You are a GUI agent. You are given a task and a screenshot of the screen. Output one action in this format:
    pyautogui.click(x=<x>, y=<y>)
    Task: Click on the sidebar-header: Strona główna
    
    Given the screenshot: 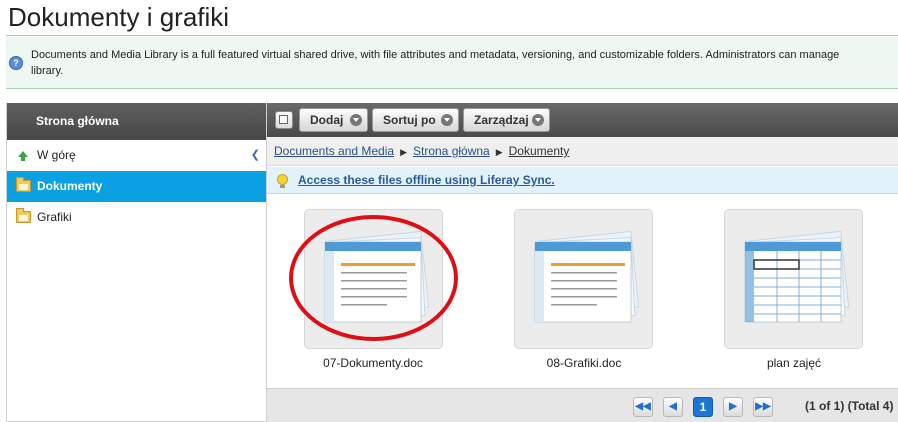 What is the action you would take?
    pyautogui.click(x=136, y=121)
    